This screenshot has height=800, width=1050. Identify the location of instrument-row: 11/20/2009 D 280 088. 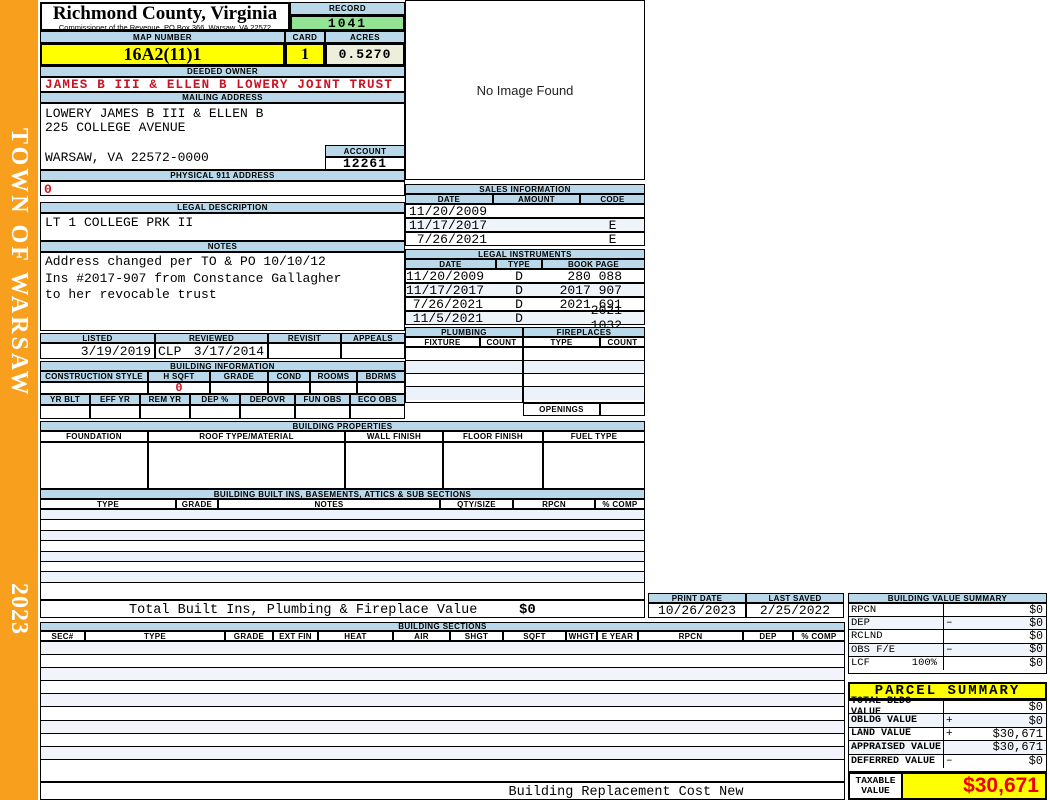
(525, 276).